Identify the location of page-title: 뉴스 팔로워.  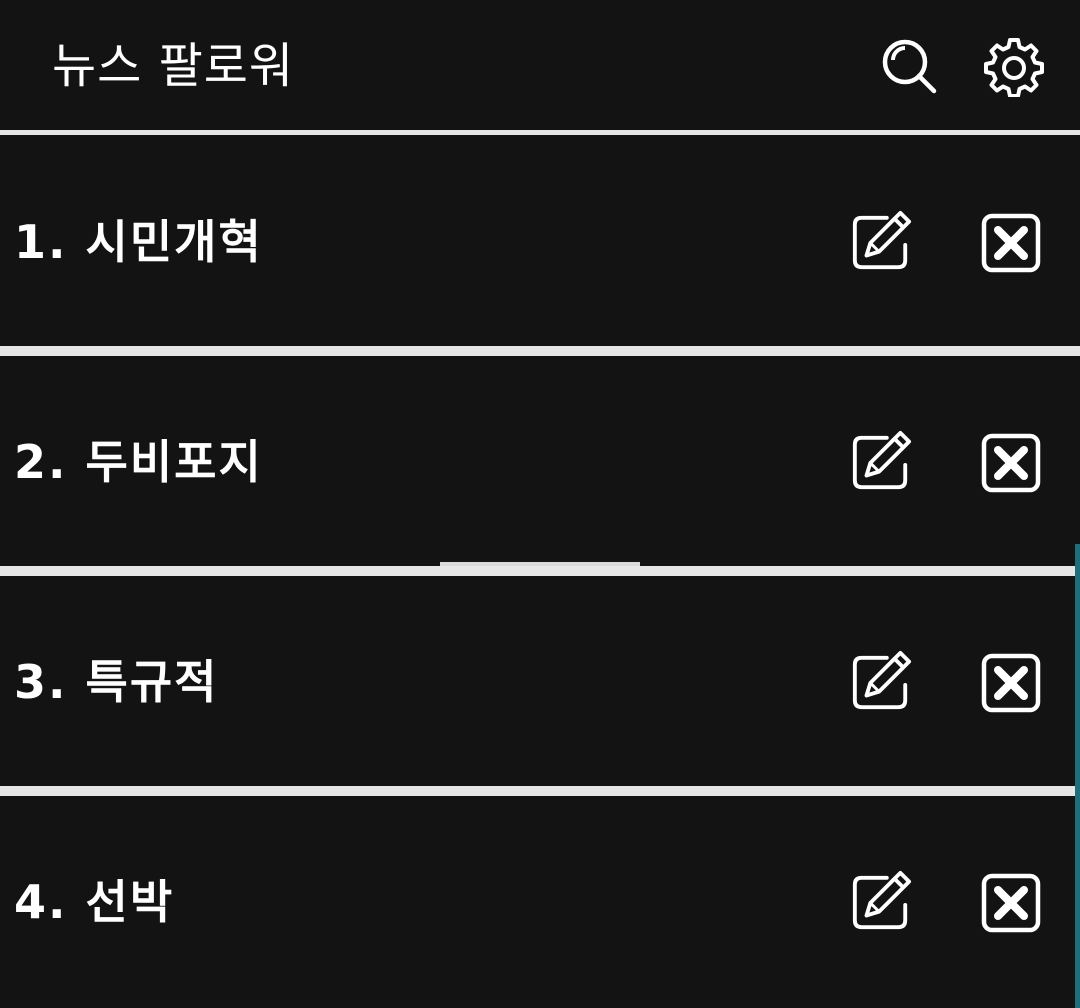
(173, 66).